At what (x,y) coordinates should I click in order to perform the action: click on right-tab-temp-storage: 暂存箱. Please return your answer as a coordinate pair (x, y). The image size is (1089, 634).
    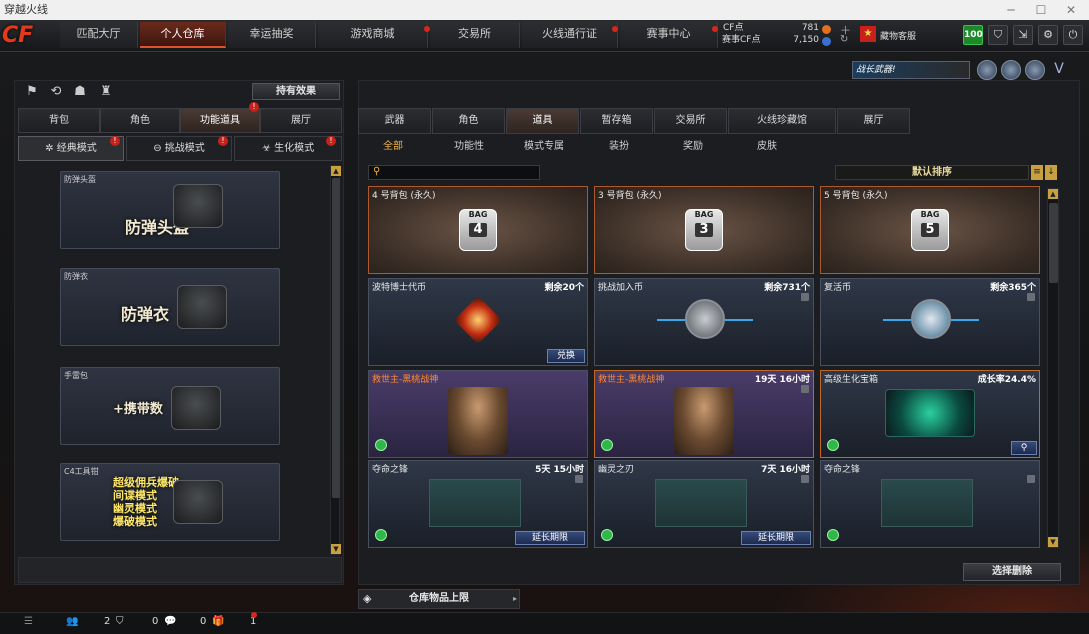
    Looking at the image, I should click on (616, 121).